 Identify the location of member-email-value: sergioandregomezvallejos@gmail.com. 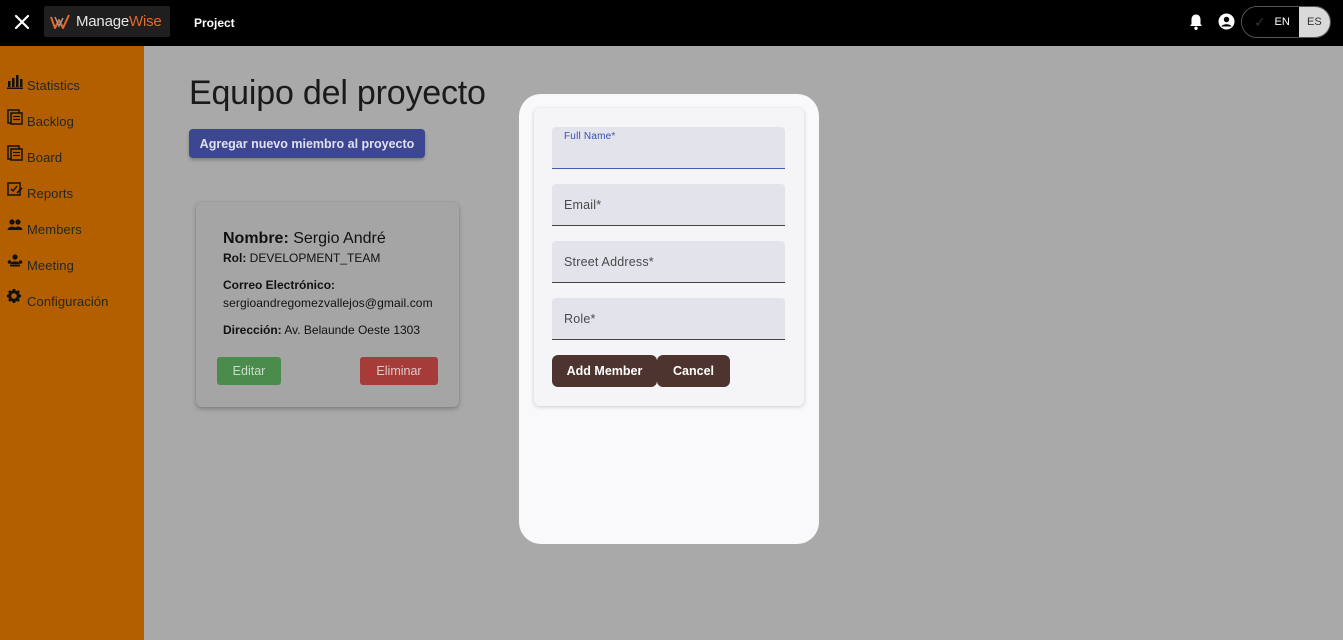
(328, 303).